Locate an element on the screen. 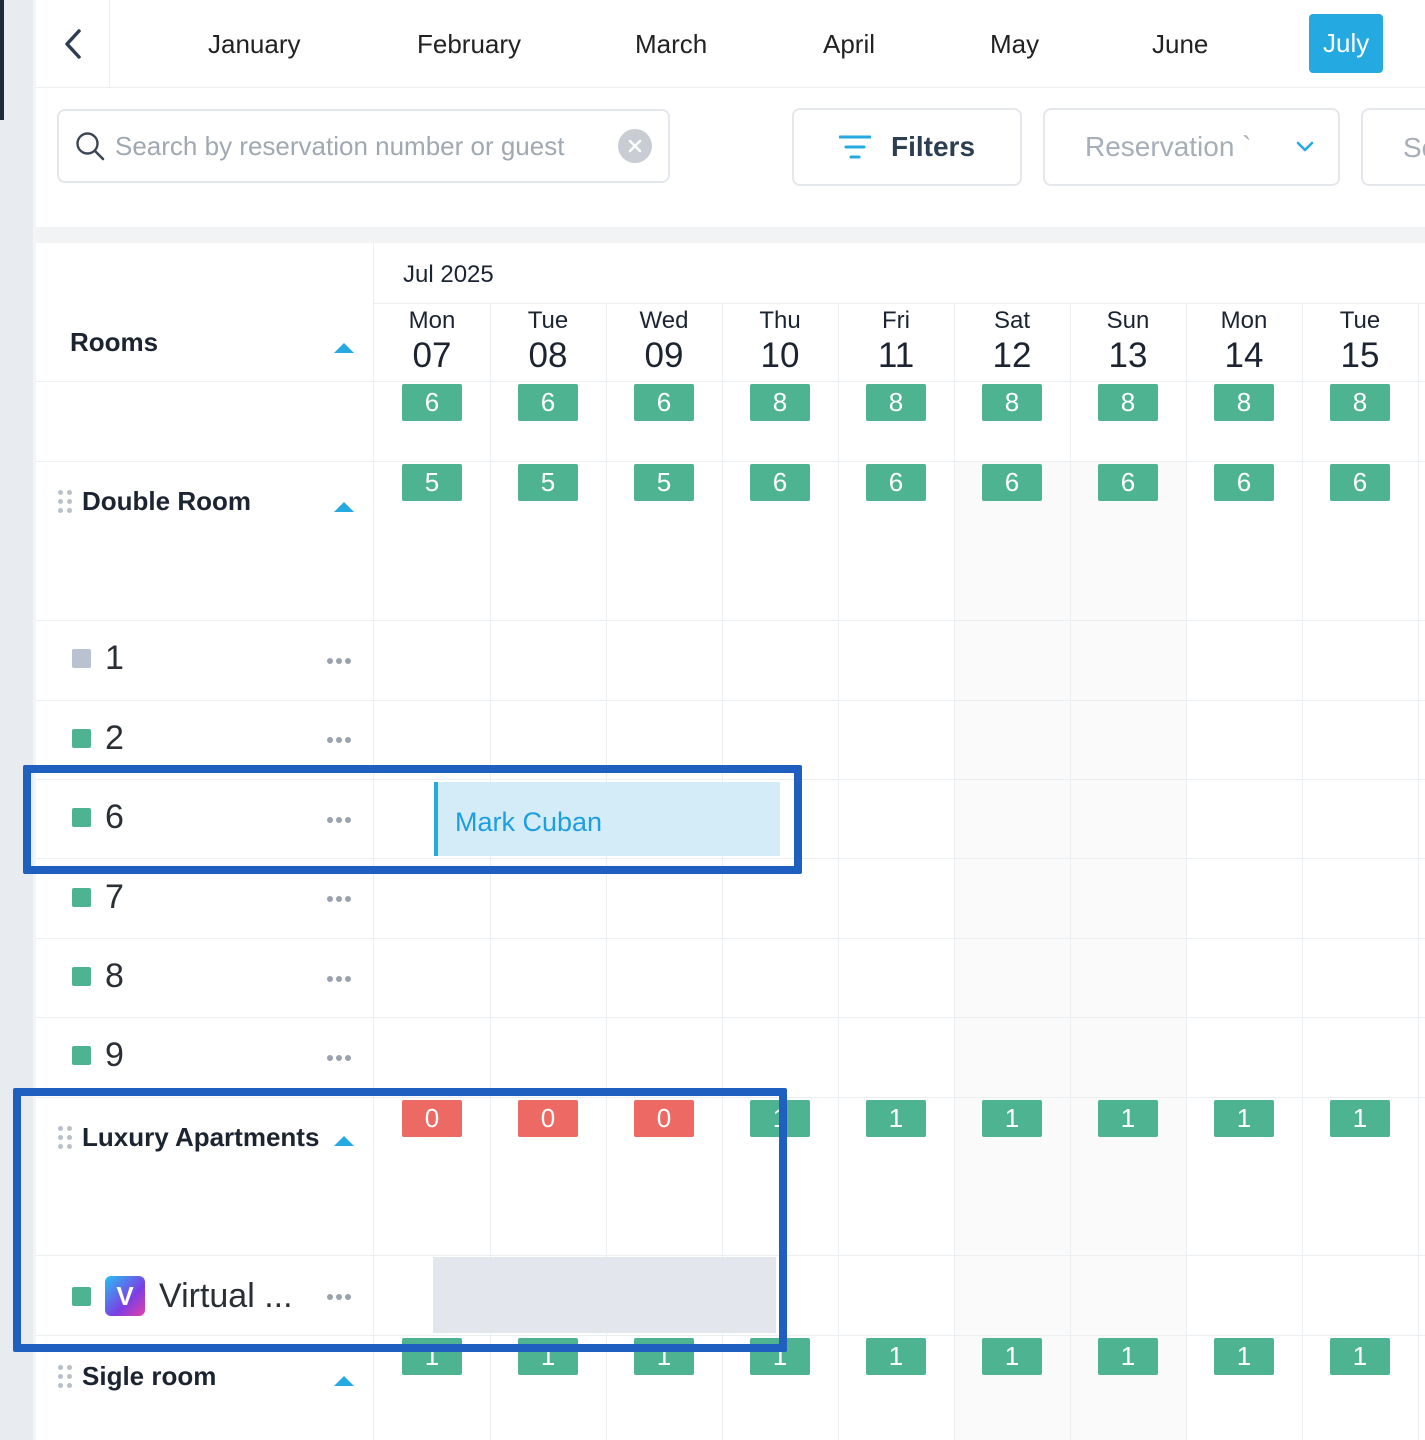 The image size is (1425, 1440). room-number: 2 is located at coordinates (114, 738).